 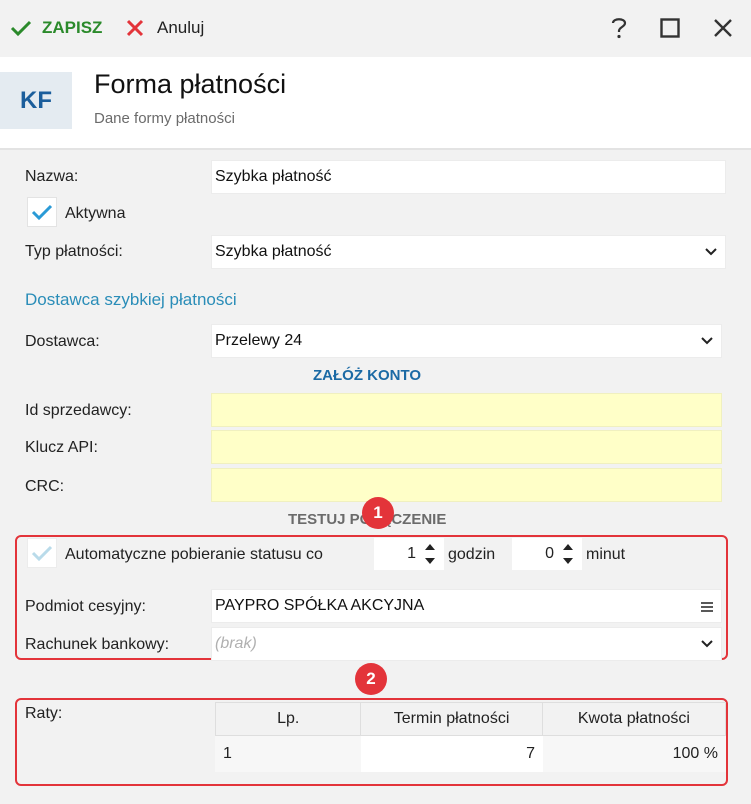 I want to click on minutes-label: minut, so click(x=606, y=554).